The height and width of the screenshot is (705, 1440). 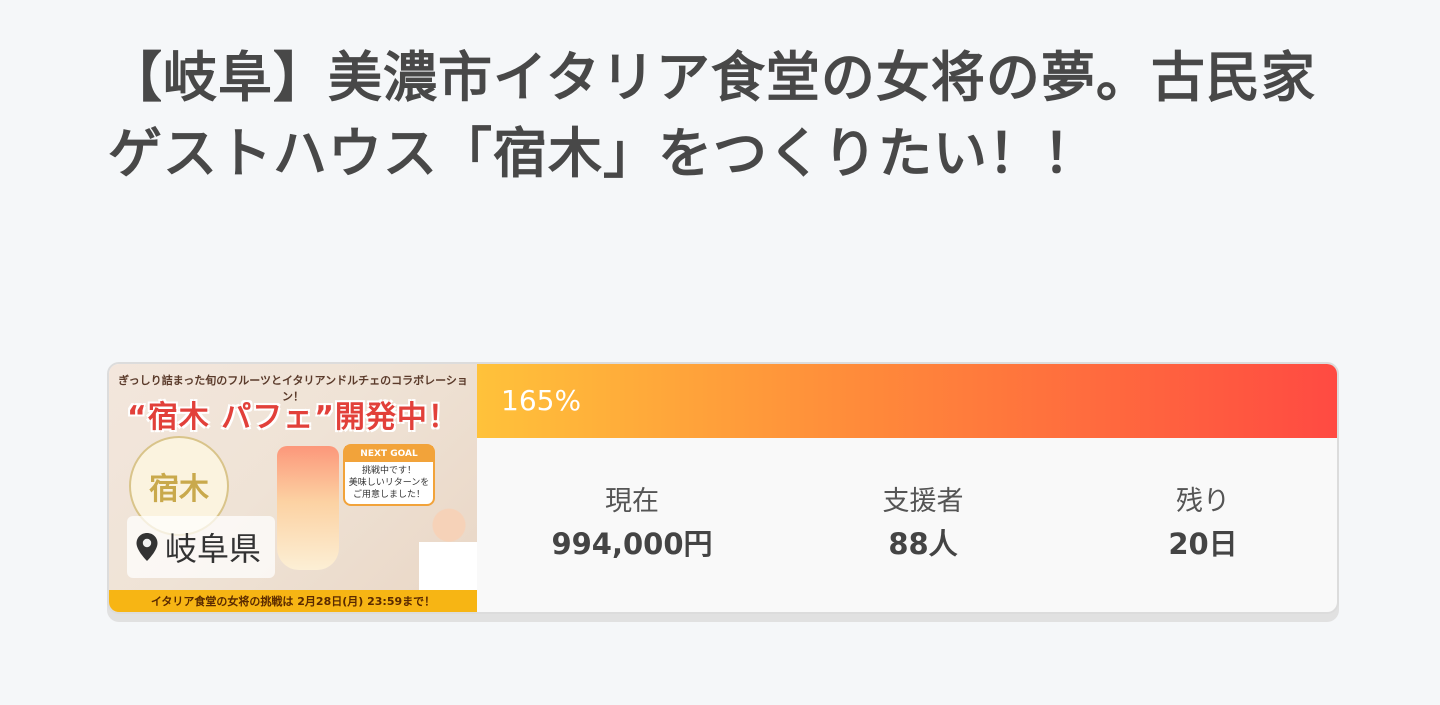 I want to click on project-stats: 現在 994,000円 支援者 88人 残り 20日, so click(x=907, y=525).